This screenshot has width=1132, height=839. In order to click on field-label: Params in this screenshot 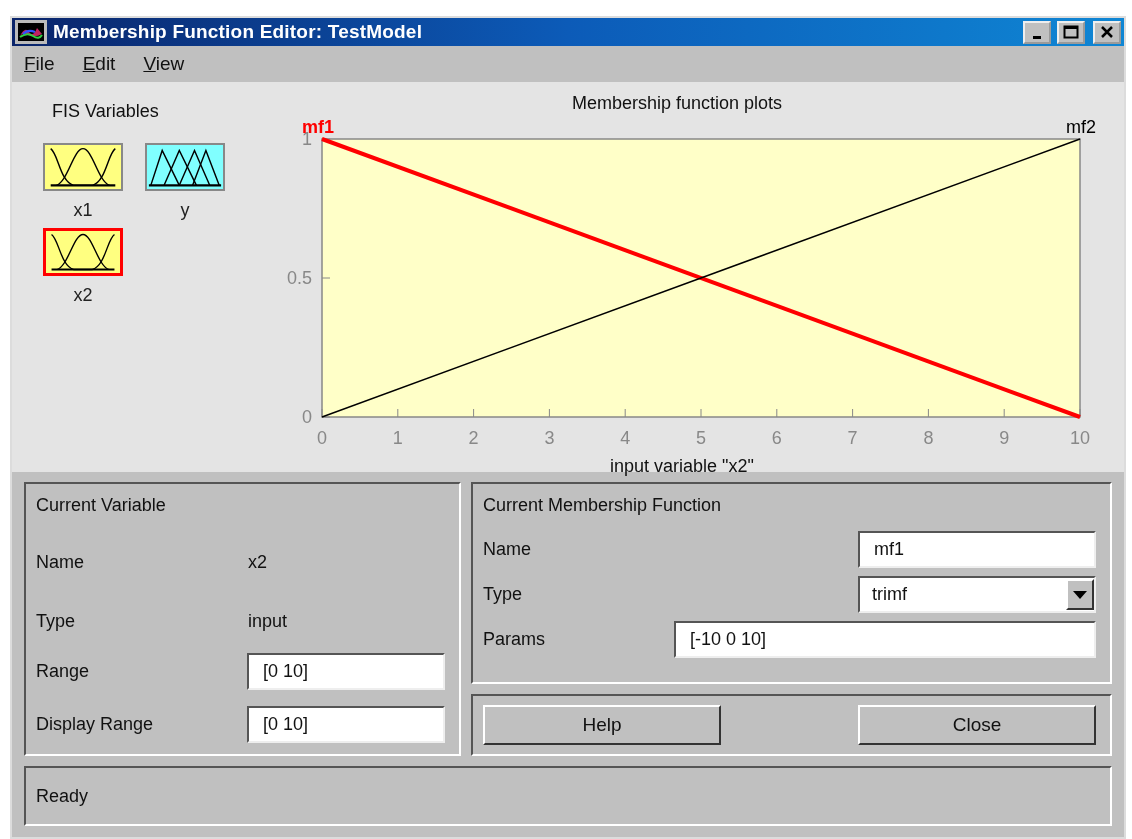, I will do `click(514, 639)`.